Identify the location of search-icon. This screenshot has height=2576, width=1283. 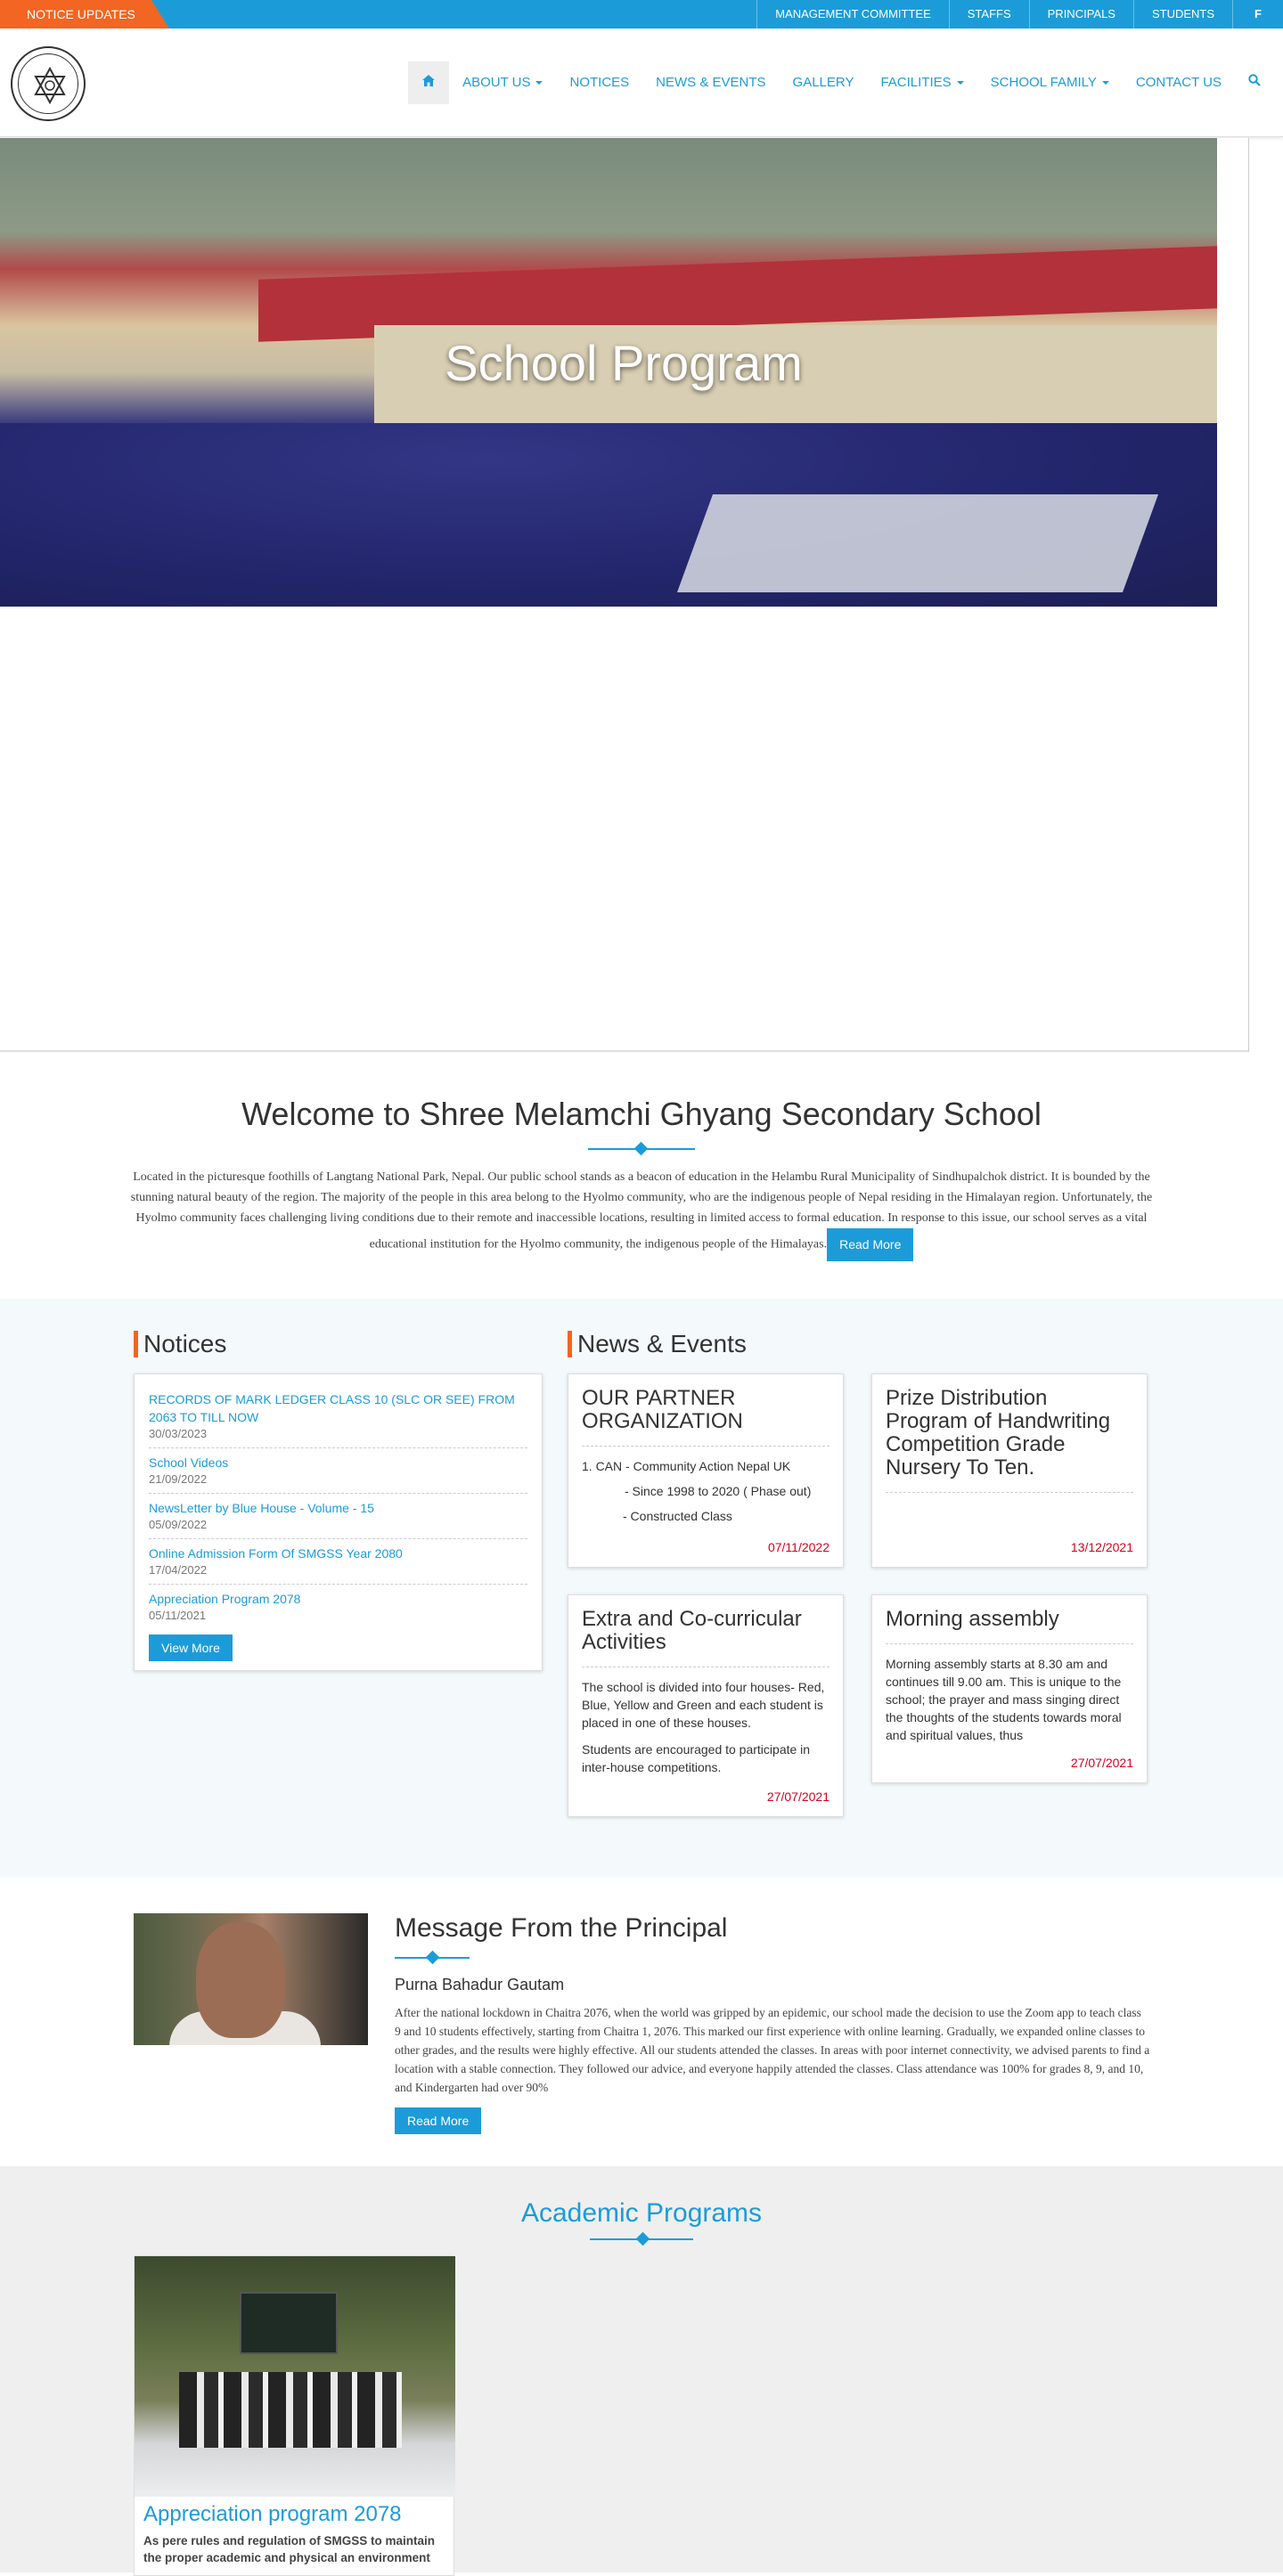
(1254, 80).